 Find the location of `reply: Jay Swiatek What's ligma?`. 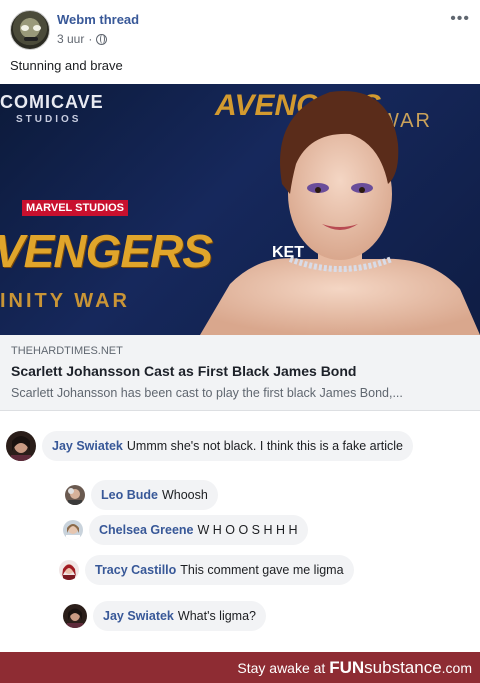

reply: Jay Swiatek What's ligma? is located at coordinates (164, 616).